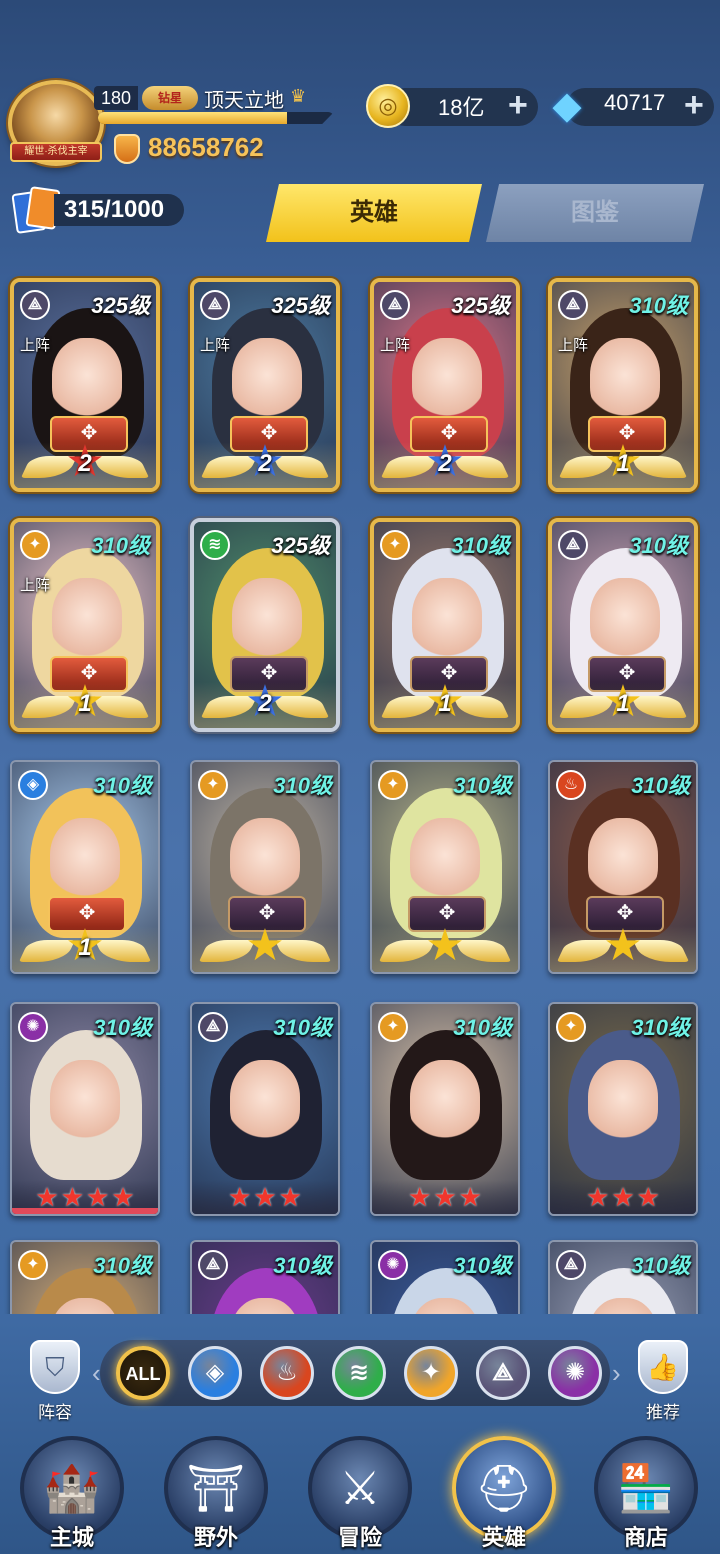 The width and height of the screenshot is (720, 1554). What do you see at coordinates (72, 1495) in the screenshot?
I see `nav-item-castle: 🏰 主城` at bounding box center [72, 1495].